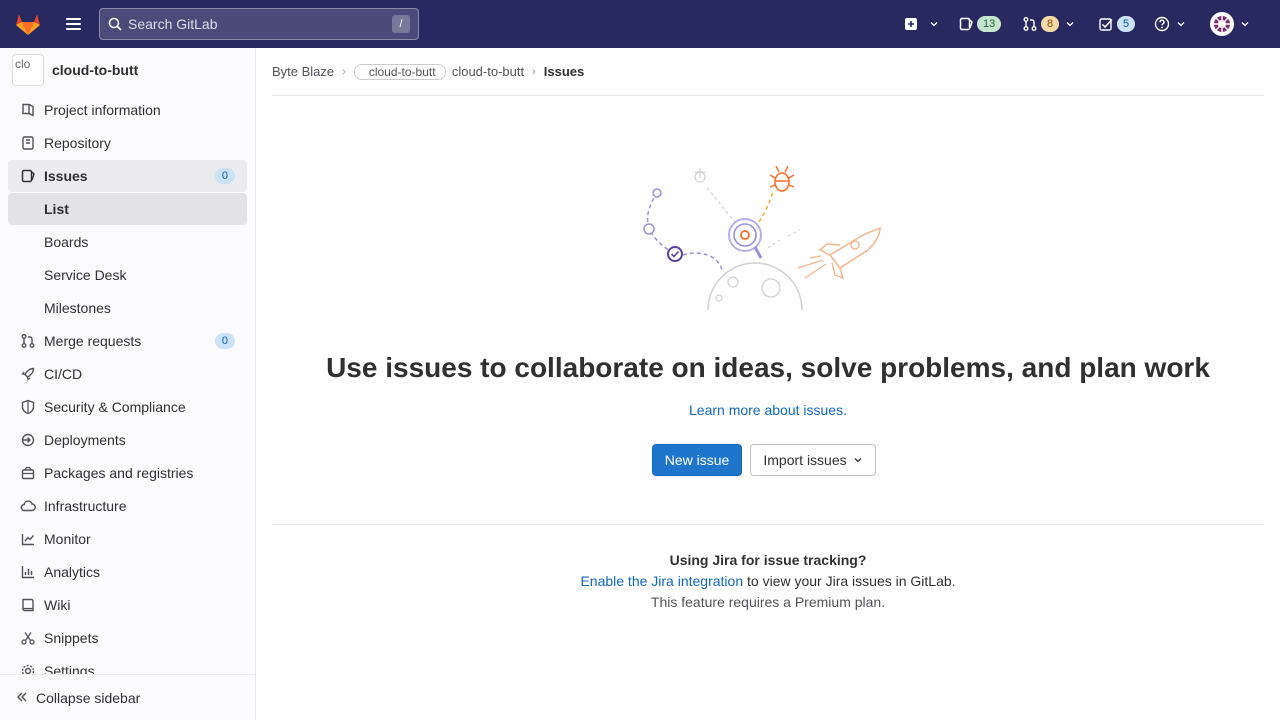 The height and width of the screenshot is (720, 1280). I want to click on learn-more-label: Learn more about issues., so click(768, 410).